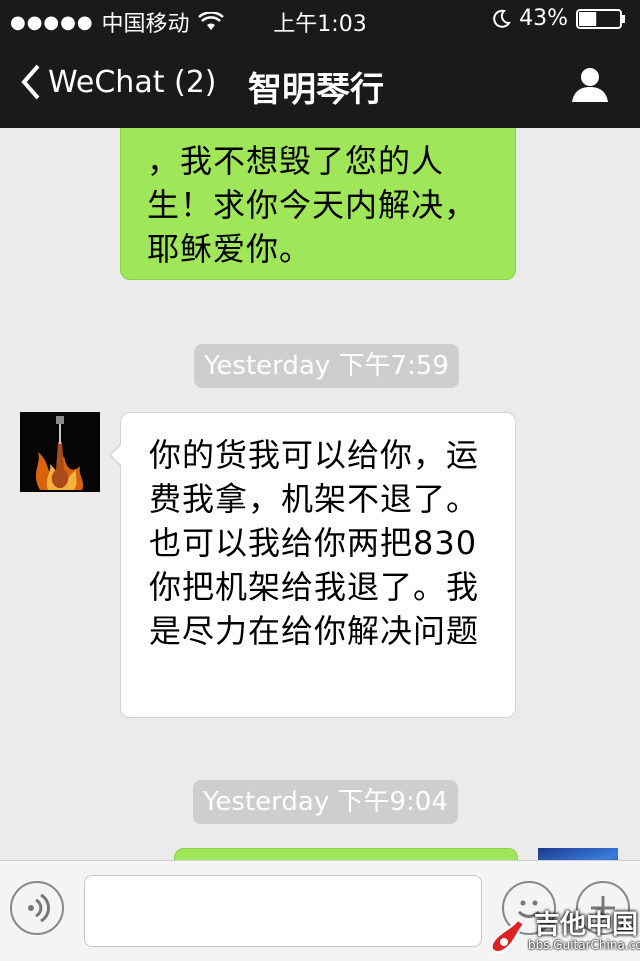 The height and width of the screenshot is (961, 640). I want to click on message-timestamp: Yesterday 下午7:59, so click(326, 366).